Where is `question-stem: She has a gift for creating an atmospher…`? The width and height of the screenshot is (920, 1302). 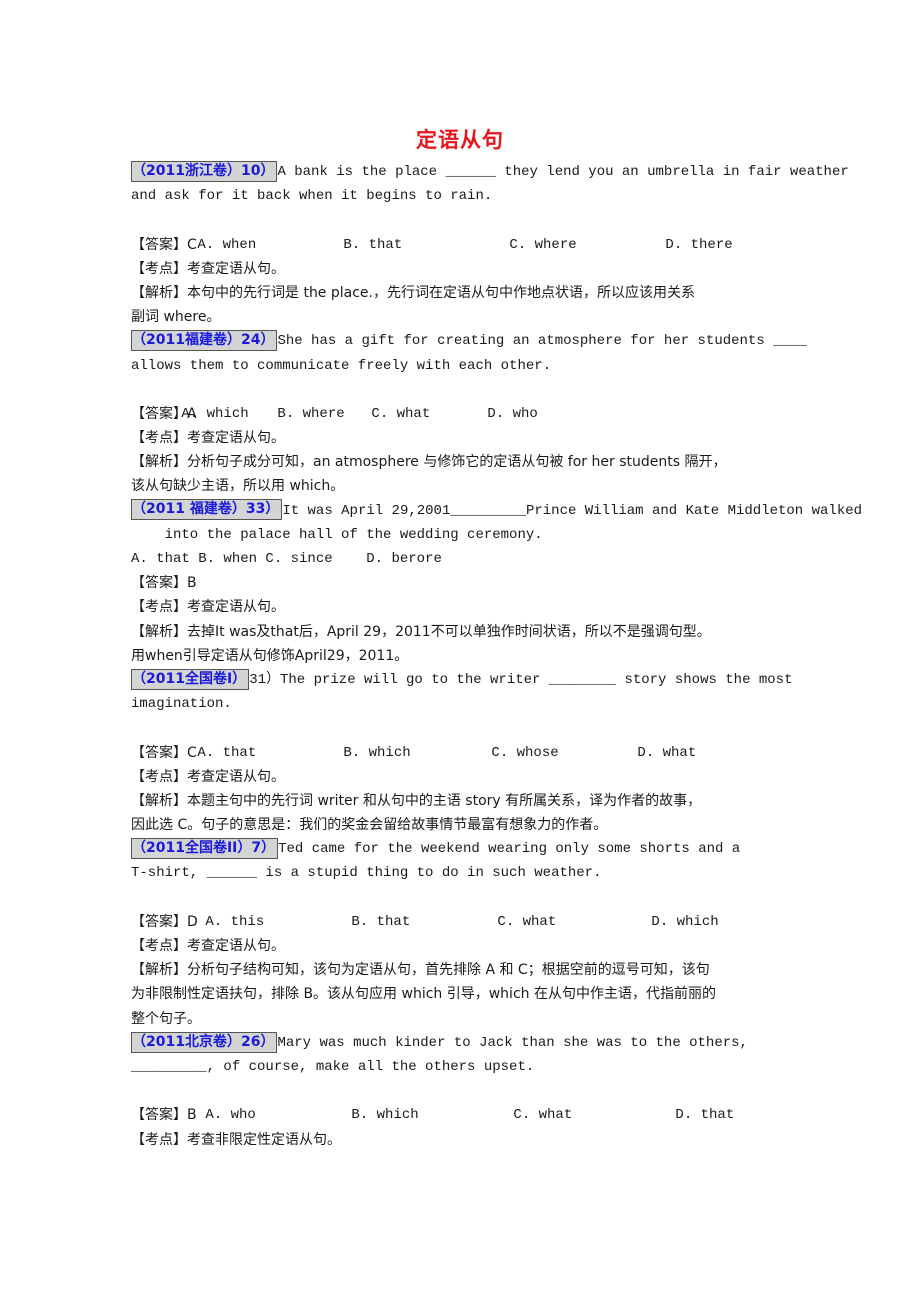
question-stem: She has a gift for creating an atmospher… is located at coordinates (542, 341).